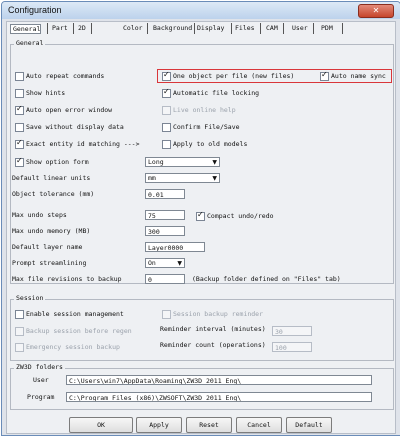  Describe the element at coordinates (41, 397) in the screenshot. I see `program-folder-label: Program` at that location.